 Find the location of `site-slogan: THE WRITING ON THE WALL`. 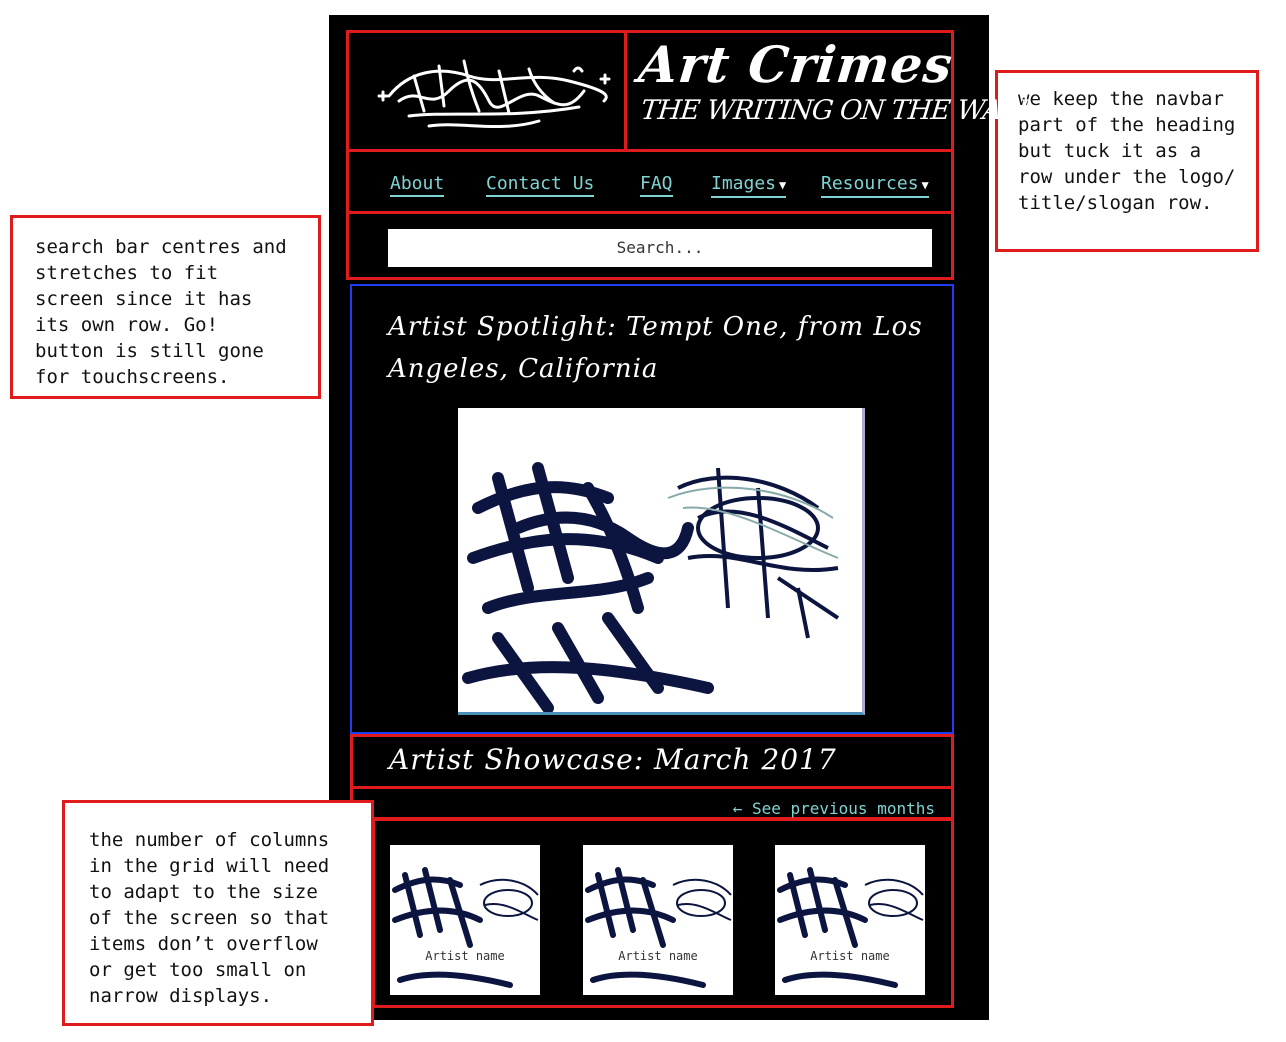

site-slogan: THE WRITING ON THE WALL is located at coordinates (838, 110).